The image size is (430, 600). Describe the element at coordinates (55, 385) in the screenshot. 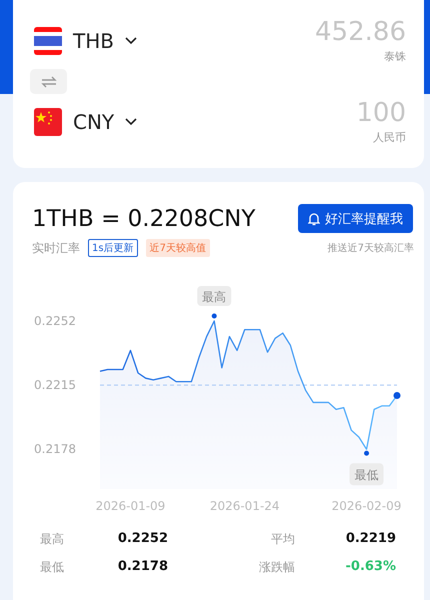

I see `axis-label: 0.2215` at that location.